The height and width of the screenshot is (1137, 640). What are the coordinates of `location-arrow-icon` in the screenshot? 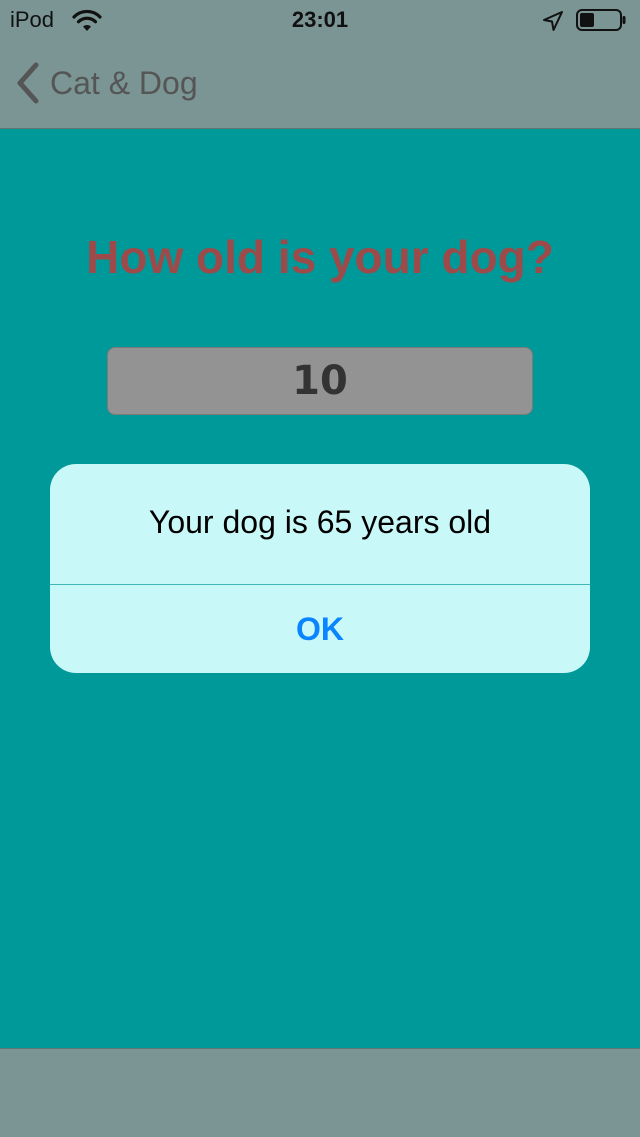 It's located at (553, 21).